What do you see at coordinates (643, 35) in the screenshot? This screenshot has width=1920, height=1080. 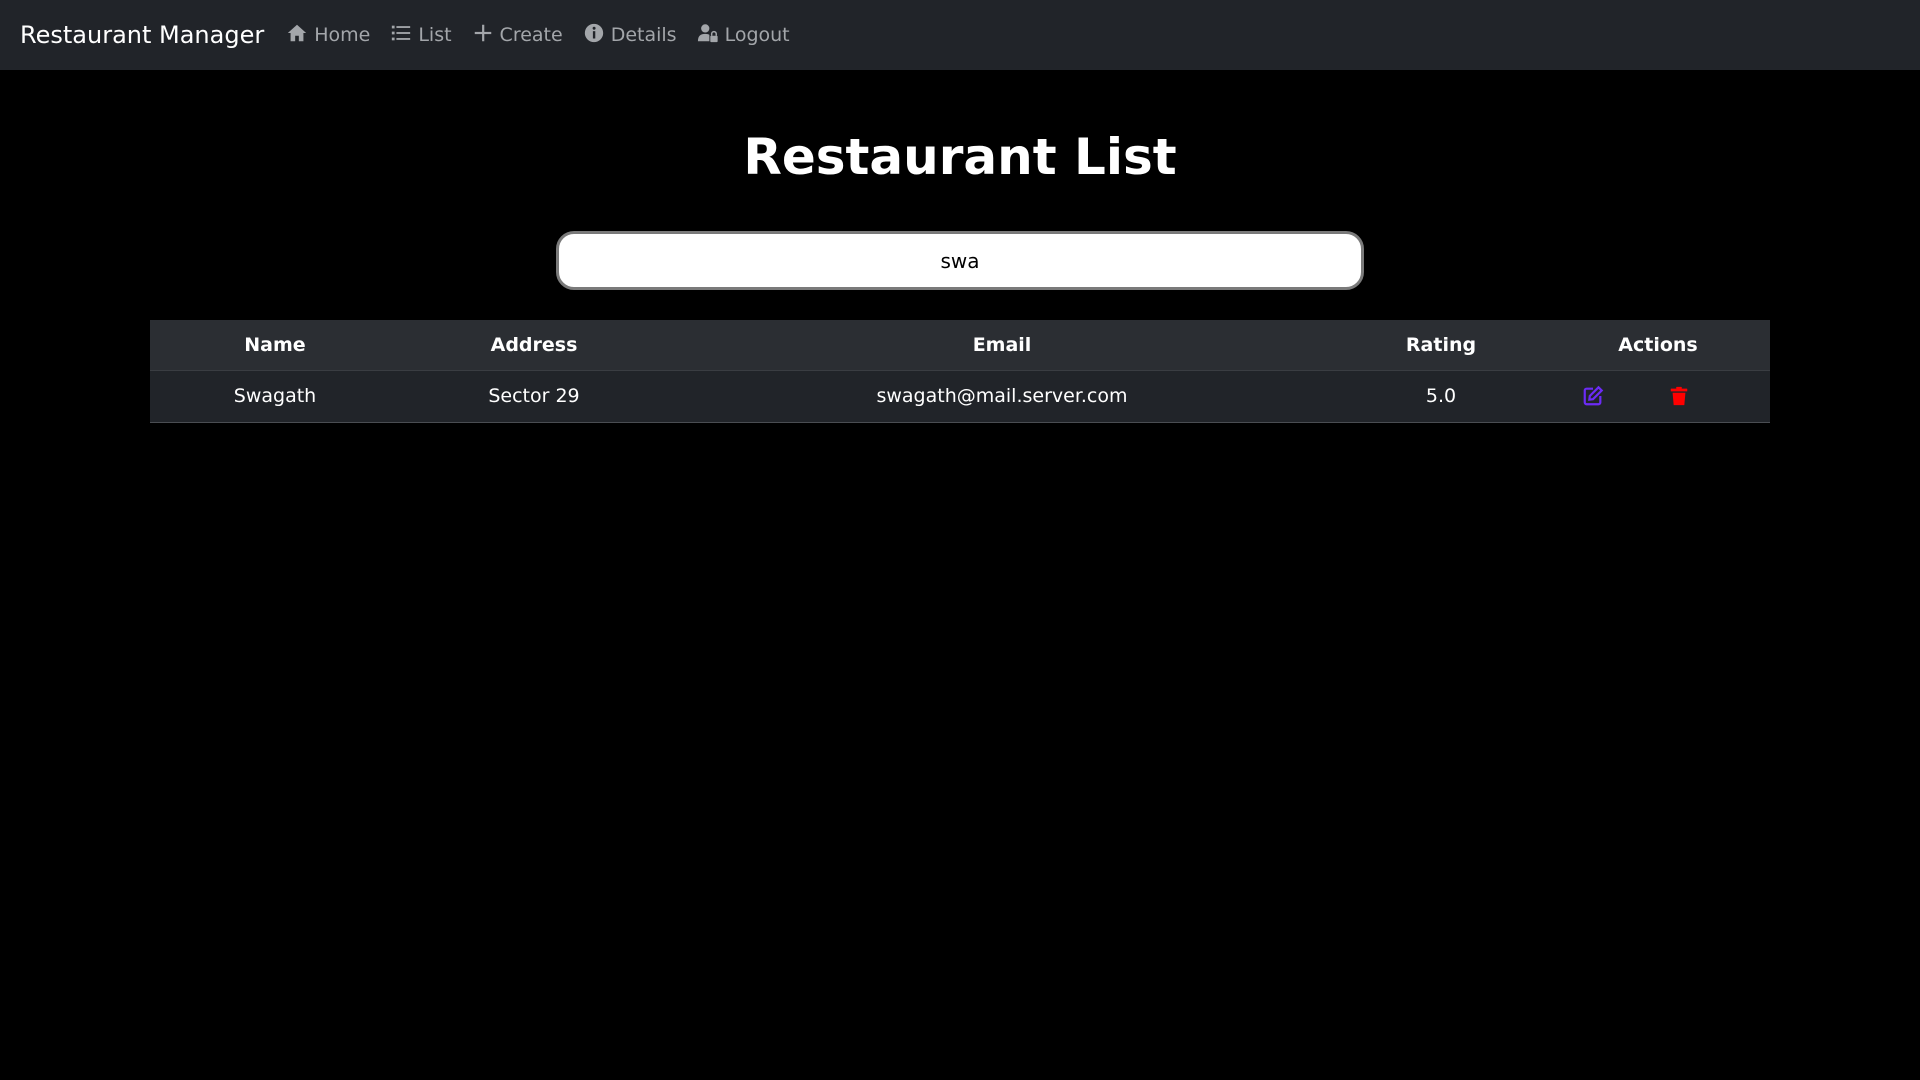 I see `nav-details-label: Details` at bounding box center [643, 35].